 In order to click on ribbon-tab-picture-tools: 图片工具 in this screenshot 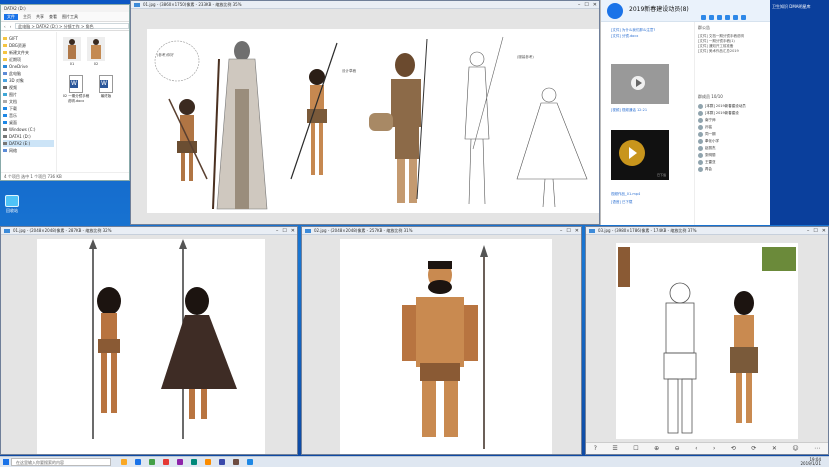, I will do `click(70, 17)`.